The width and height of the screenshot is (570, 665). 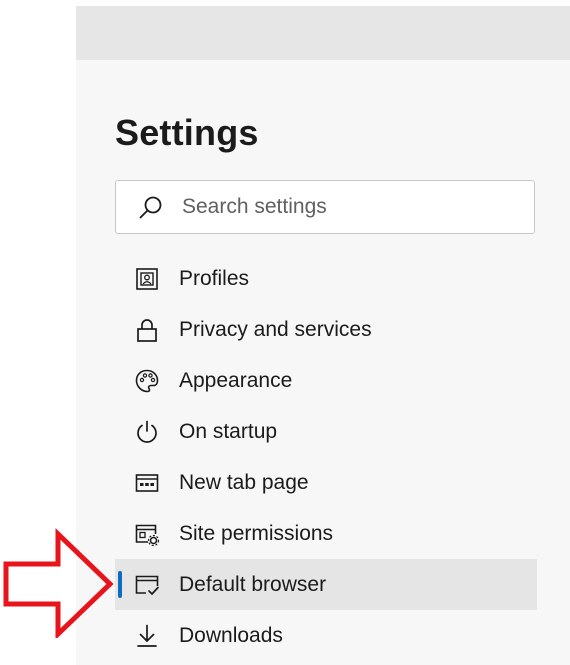 What do you see at coordinates (147, 483) in the screenshot?
I see `new-tab-page-icon` at bounding box center [147, 483].